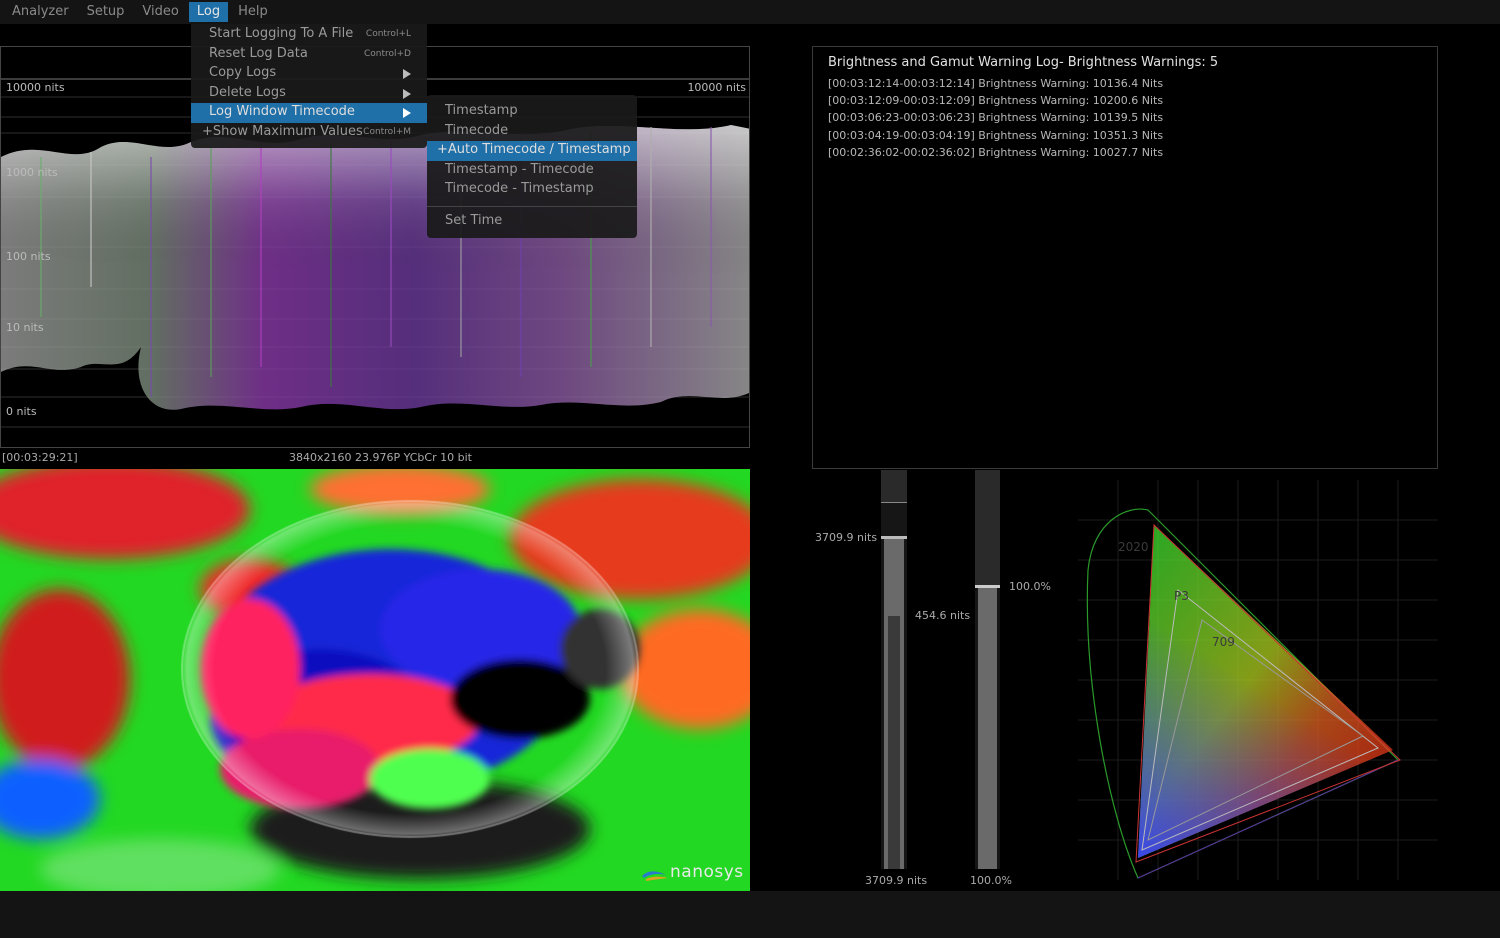 This screenshot has height=938, width=1500. What do you see at coordinates (991, 880) in the screenshot?
I see `meter-bottom-percent-label: 100.0%` at bounding box center [991, 880].